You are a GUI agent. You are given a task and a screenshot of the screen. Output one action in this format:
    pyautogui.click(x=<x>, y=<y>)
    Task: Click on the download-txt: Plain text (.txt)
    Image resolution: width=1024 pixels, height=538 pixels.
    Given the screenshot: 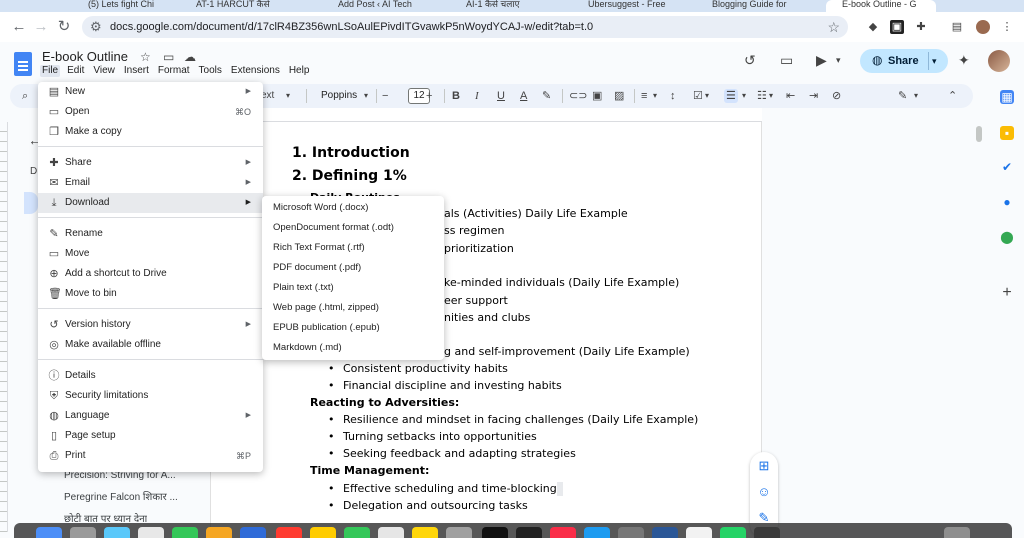 What is the action you would take?
    pyautogui.click(x=353, y=288)
    